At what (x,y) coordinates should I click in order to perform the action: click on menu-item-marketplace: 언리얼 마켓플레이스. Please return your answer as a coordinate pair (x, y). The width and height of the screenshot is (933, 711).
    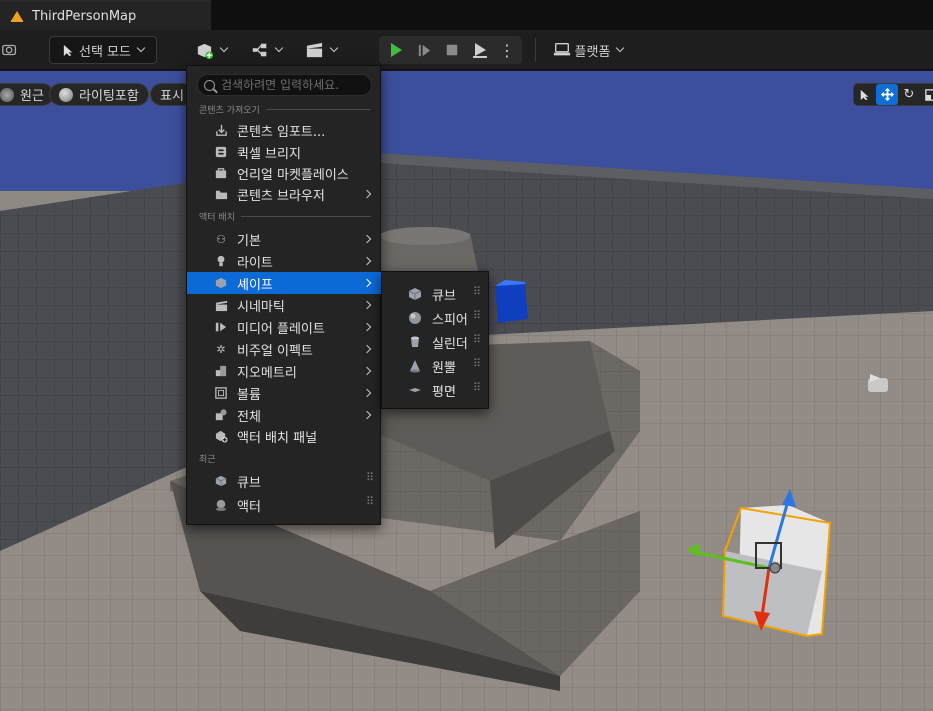
    Looking at the image, I should click on (284, 173).